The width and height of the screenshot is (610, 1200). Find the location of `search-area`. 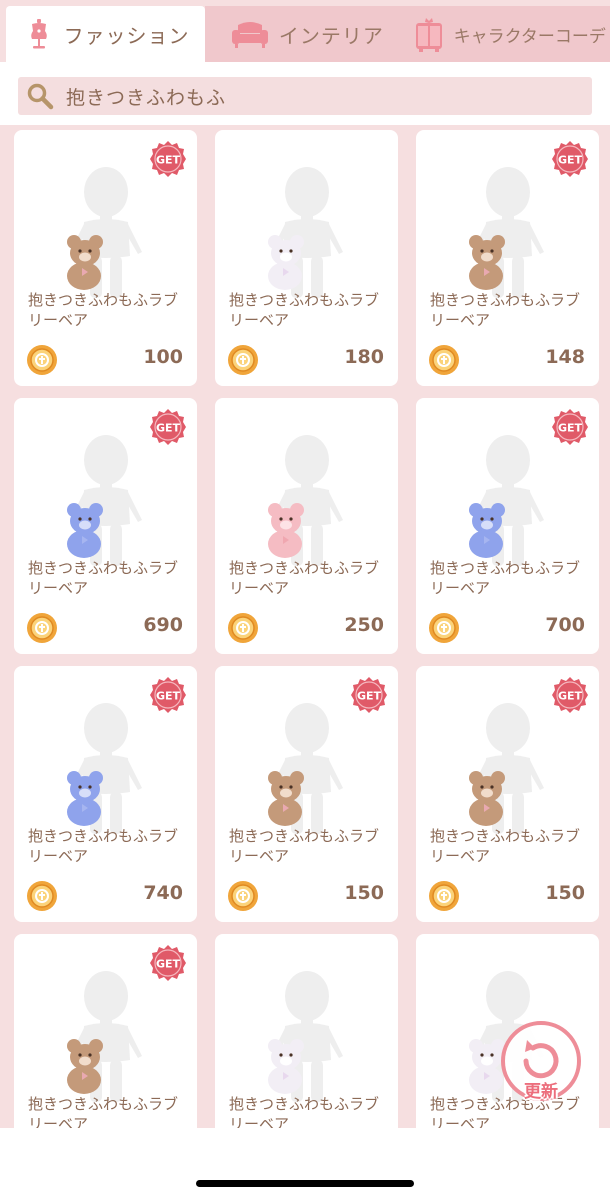

search-area is located at coordinates (305, 95).